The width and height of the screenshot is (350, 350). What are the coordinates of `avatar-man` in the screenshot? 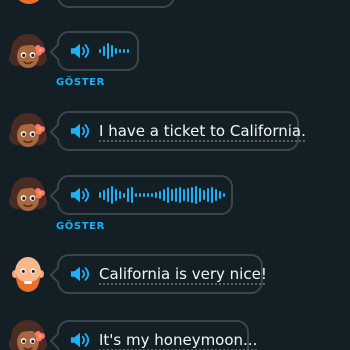 It's located at (28, 273).